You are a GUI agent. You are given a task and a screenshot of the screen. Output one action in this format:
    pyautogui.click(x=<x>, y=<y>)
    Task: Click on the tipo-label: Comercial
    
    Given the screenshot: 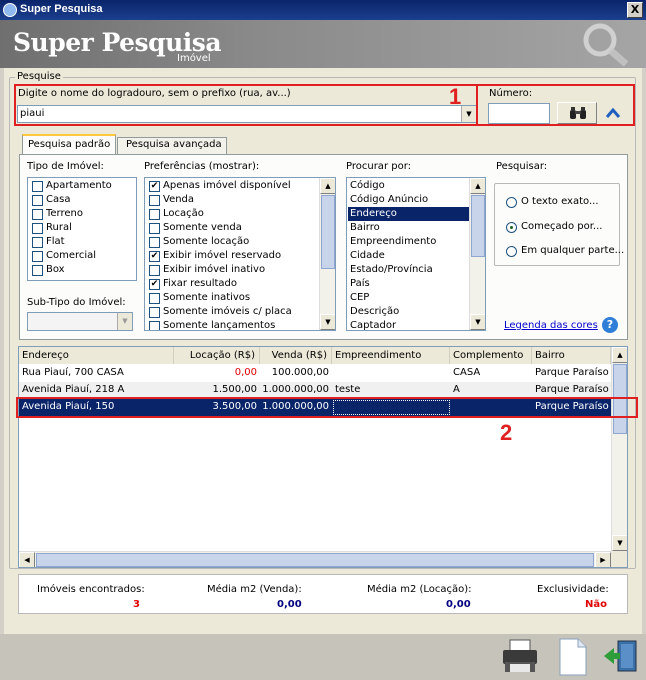 What is the action you would take?
    pyautogui.click(x=71, y=255)
    